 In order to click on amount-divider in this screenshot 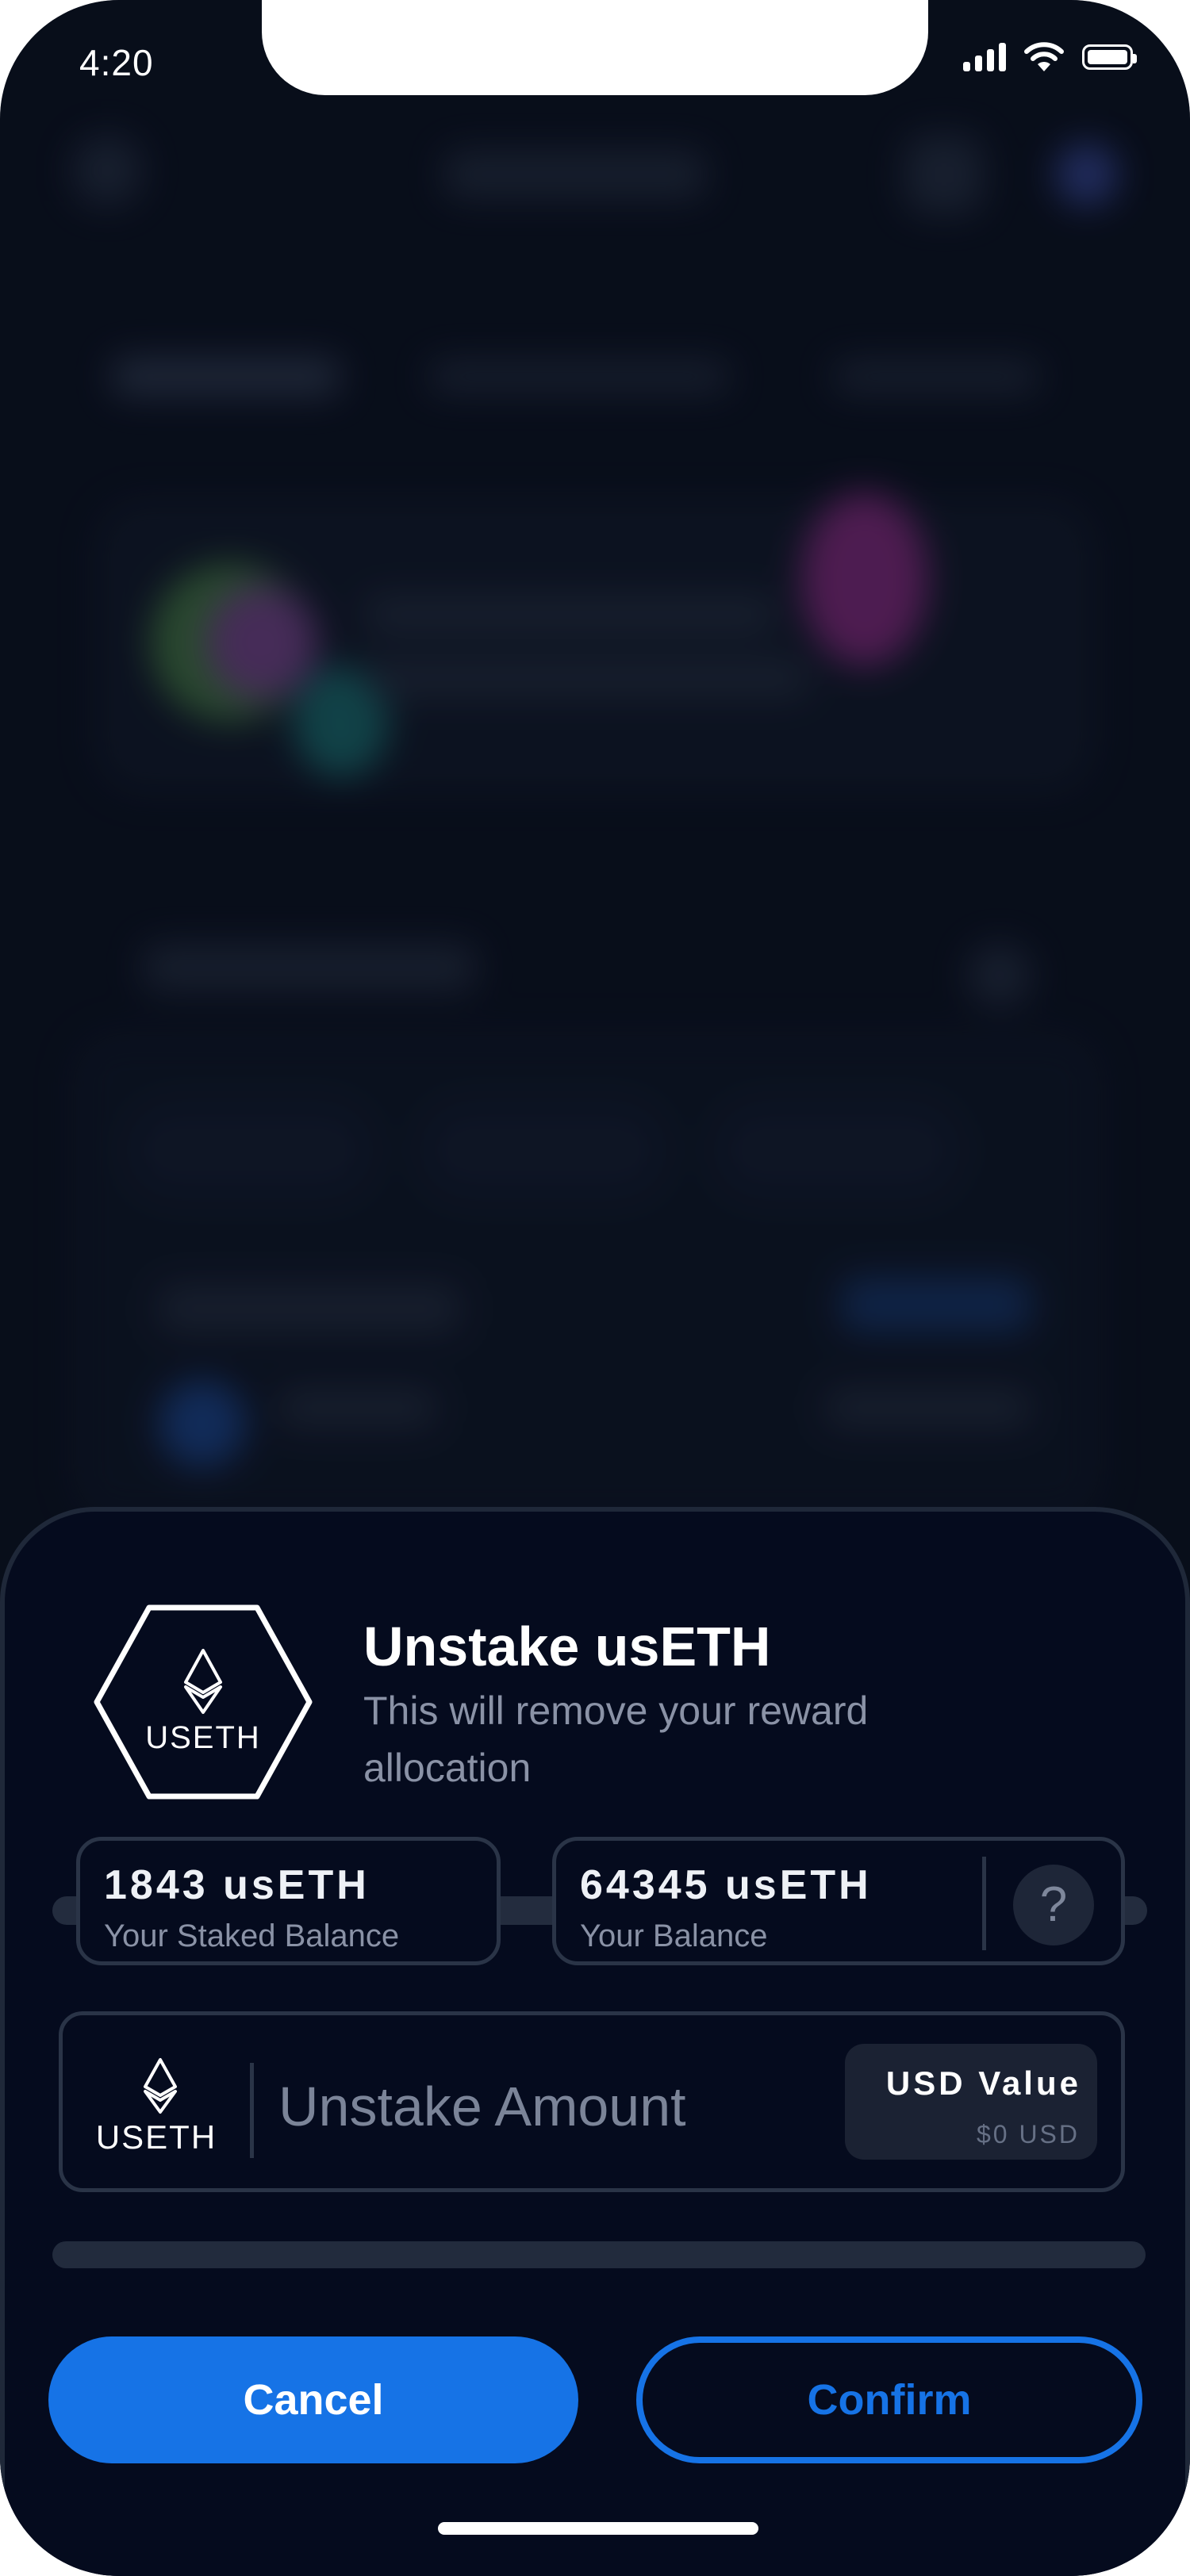, I will do `click(252, 2110)`.